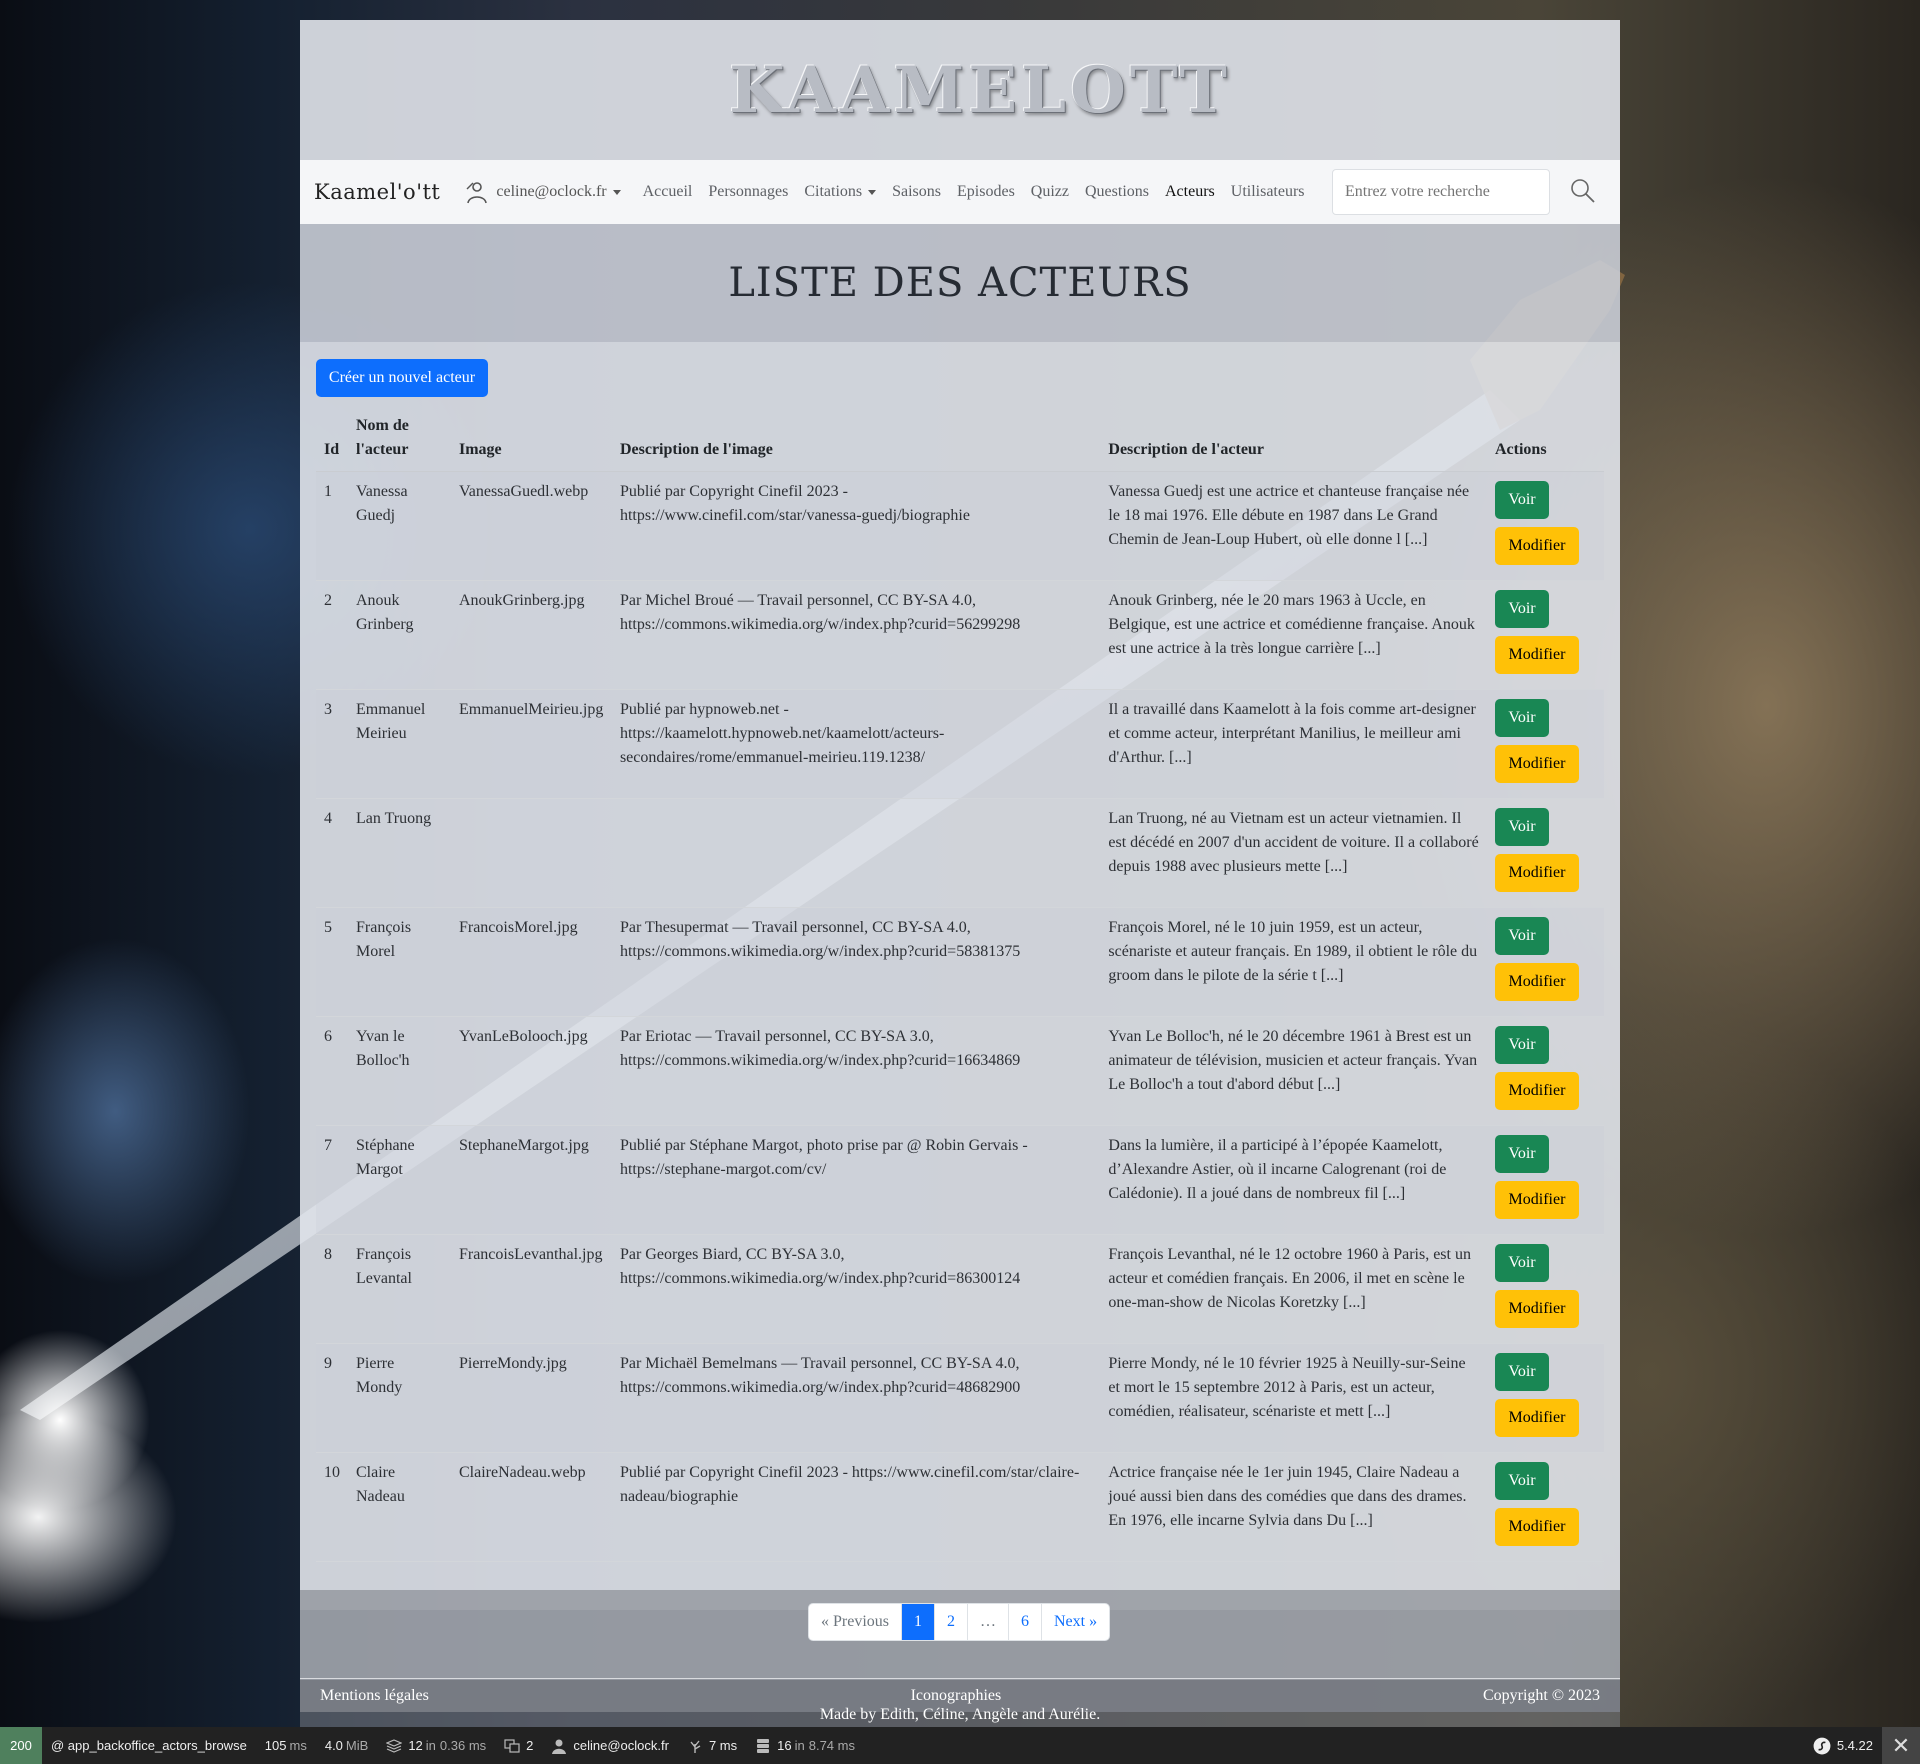 The image size is (1920, 1764). I want to click on status-code: 200, so click(21, 1745).